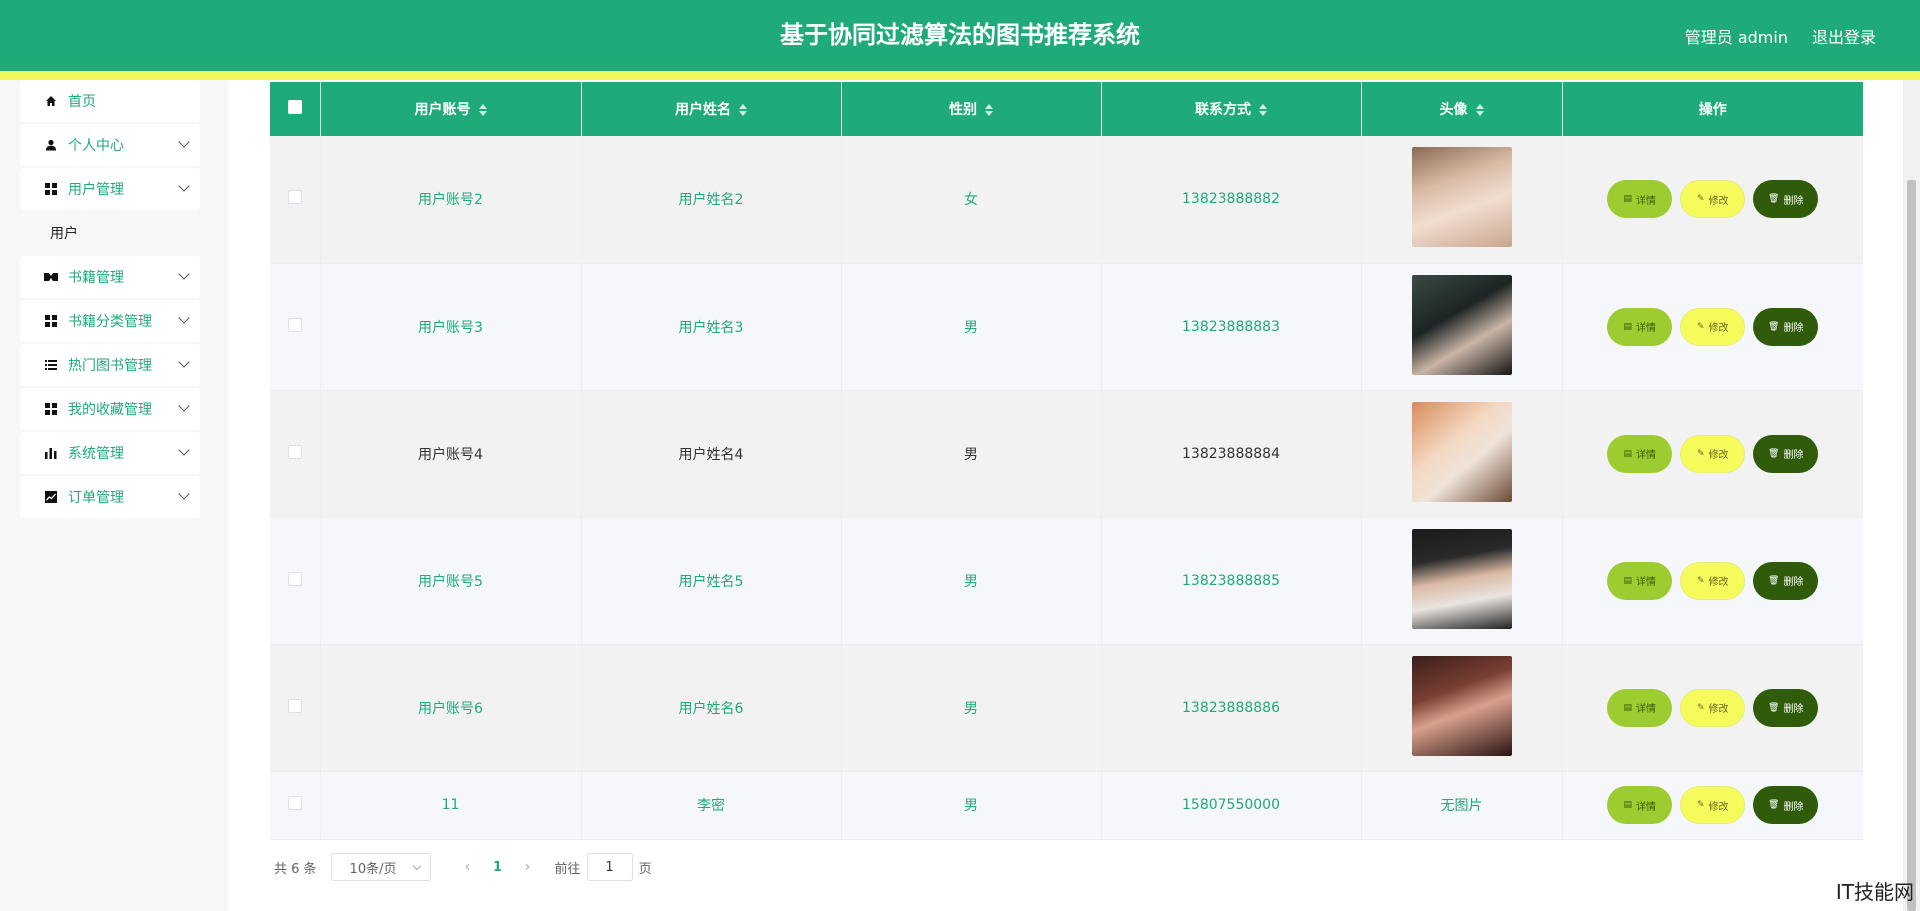 The image size is (1920, 911). I want to click on prev-page-icon: ‹, so click(468, 867).